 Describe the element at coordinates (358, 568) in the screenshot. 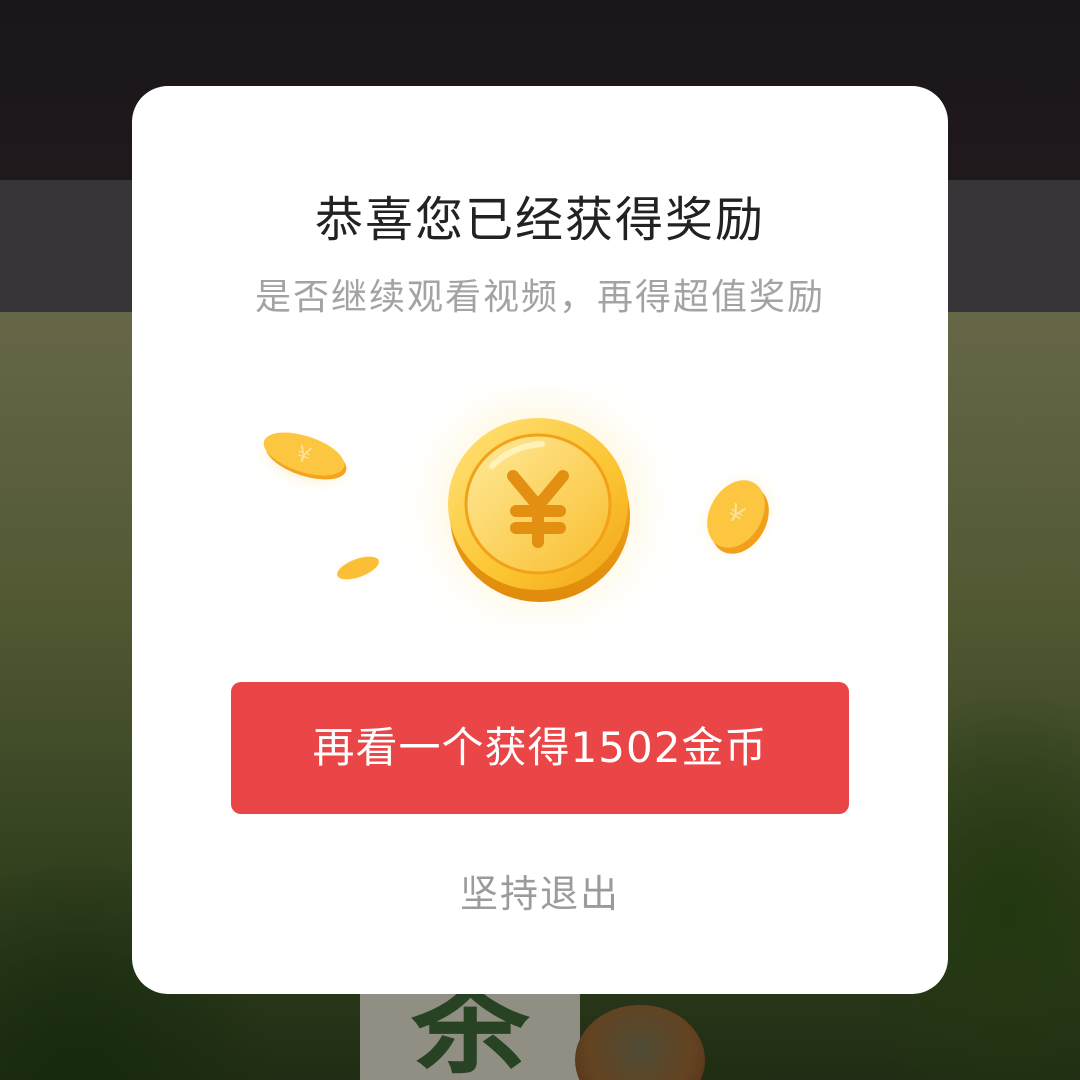

I see `tiny-coin-icon` at that location.